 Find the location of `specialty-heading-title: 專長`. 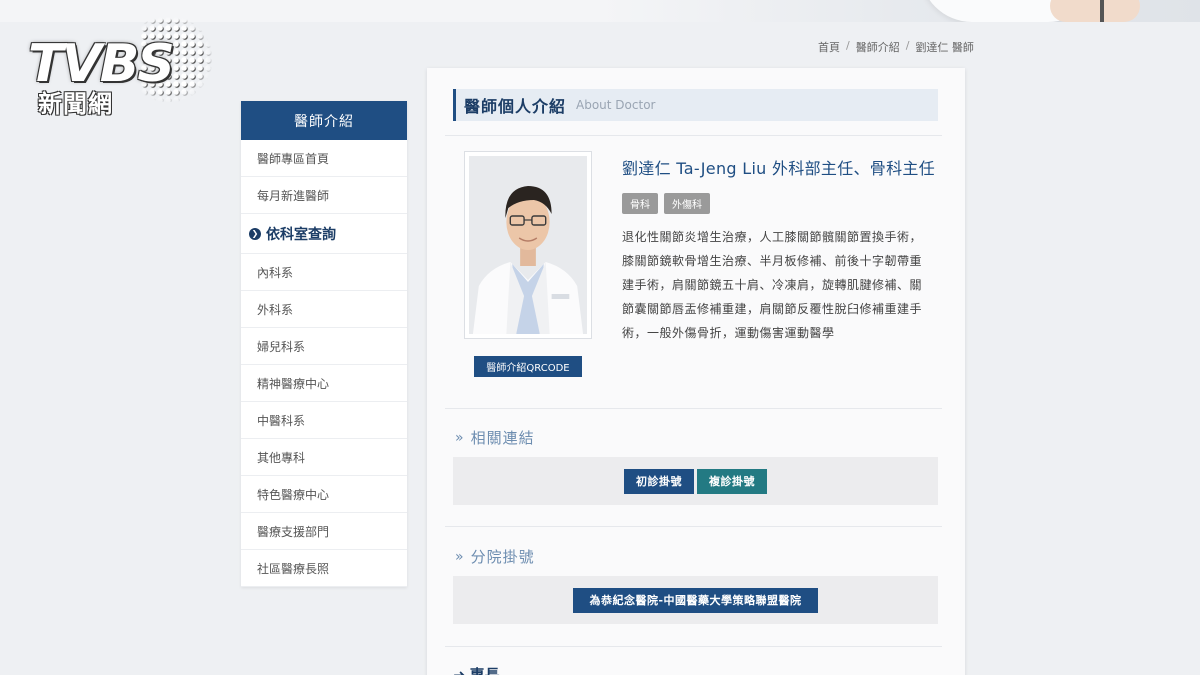

specialty-heading-title: 專長 is located at coordinates (484, 670).